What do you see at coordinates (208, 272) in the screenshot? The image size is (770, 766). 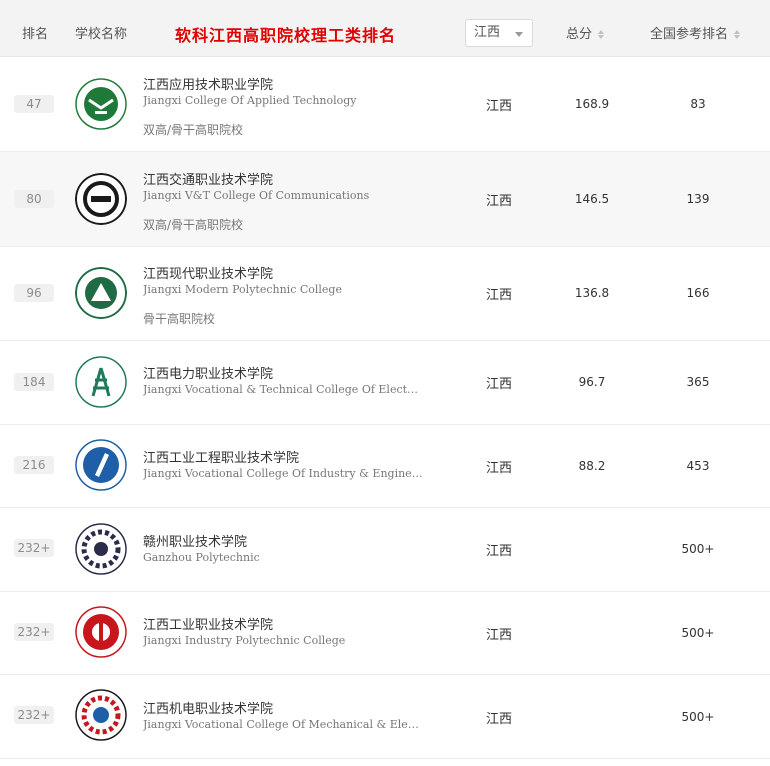 I see `school-name: 江西现代职业技术学院` at bounding box center [208, 272].